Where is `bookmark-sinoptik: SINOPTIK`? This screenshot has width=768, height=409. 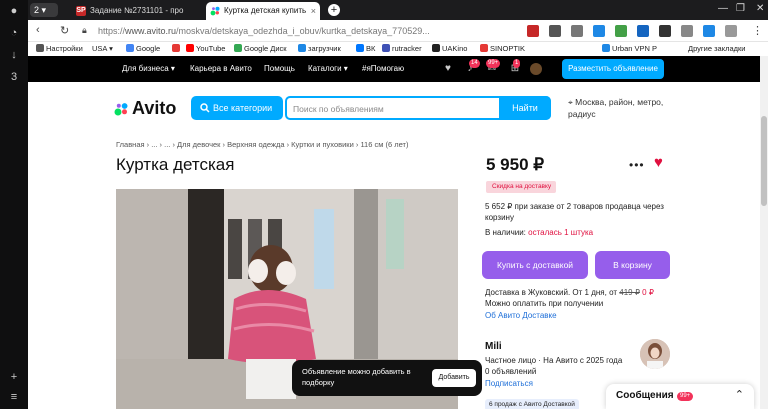
bookmark-sinoptik: SINOPTIK is located at coordinates (502, 49).